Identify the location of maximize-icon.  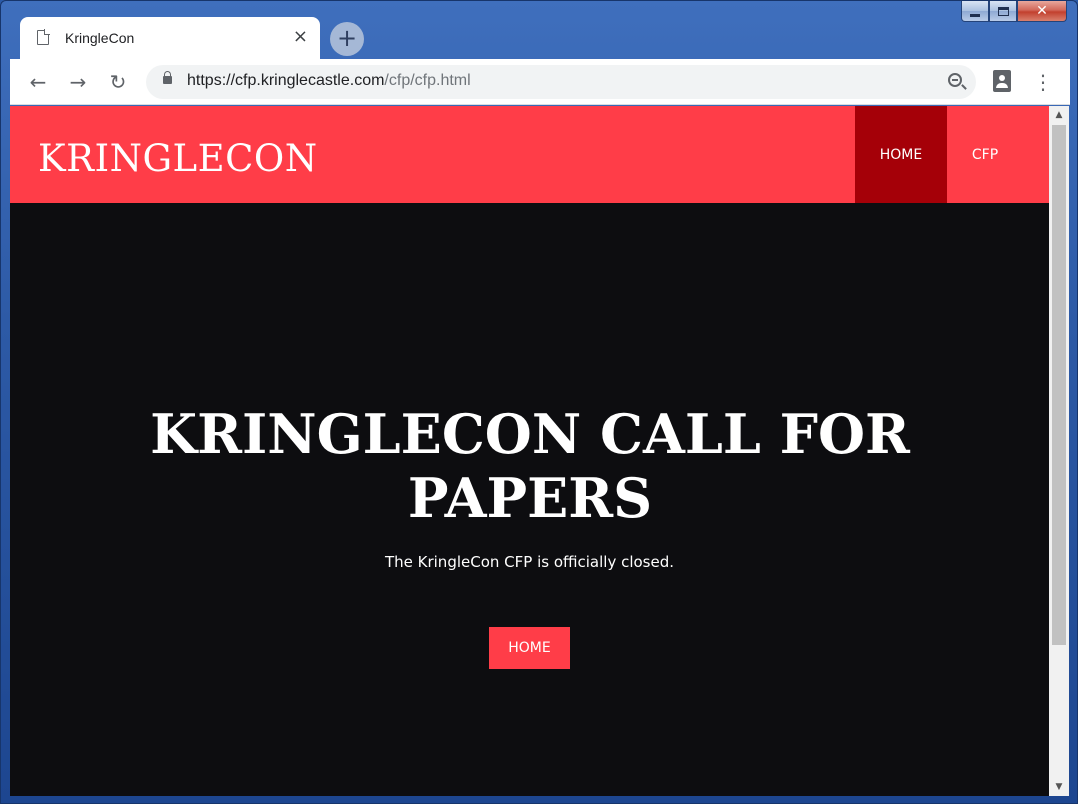
(1003, 11).